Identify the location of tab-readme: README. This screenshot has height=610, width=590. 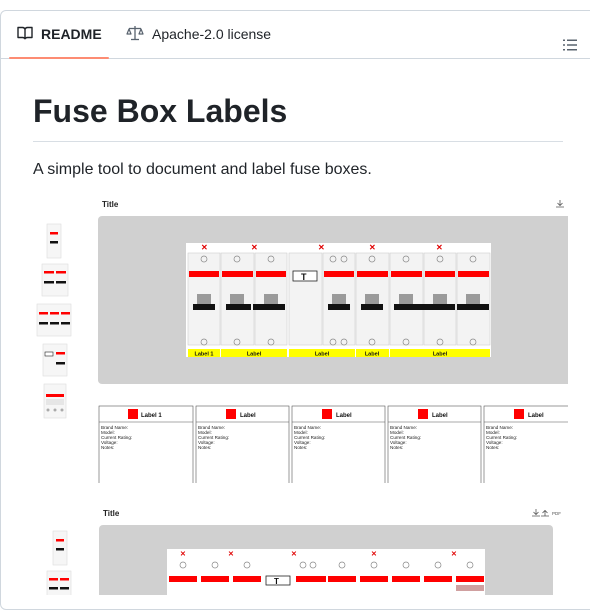
(59, 34).